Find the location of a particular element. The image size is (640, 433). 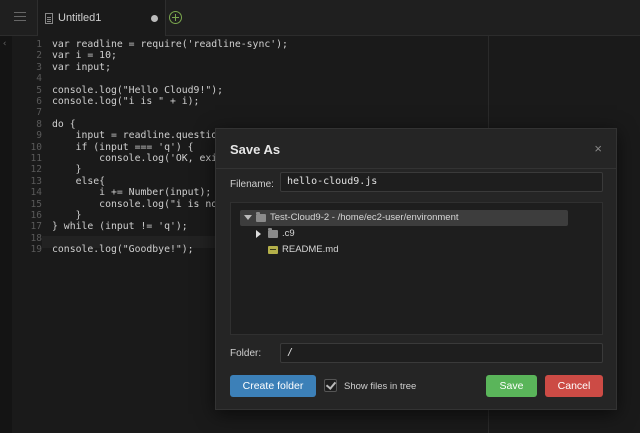

line-number: 3 is located at coordinates (39, 67).